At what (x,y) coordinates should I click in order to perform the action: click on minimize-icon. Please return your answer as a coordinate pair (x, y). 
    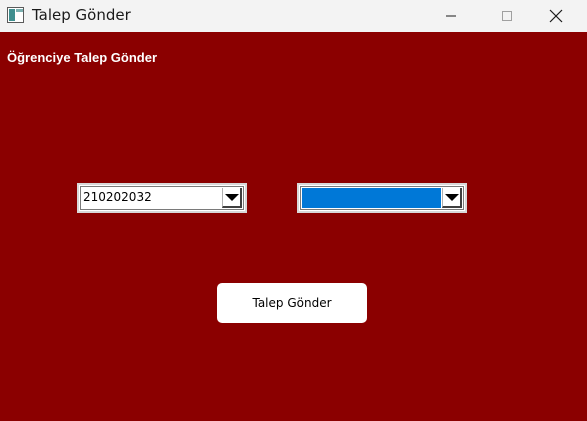
    Looking at the image, I should click on (451, 16).